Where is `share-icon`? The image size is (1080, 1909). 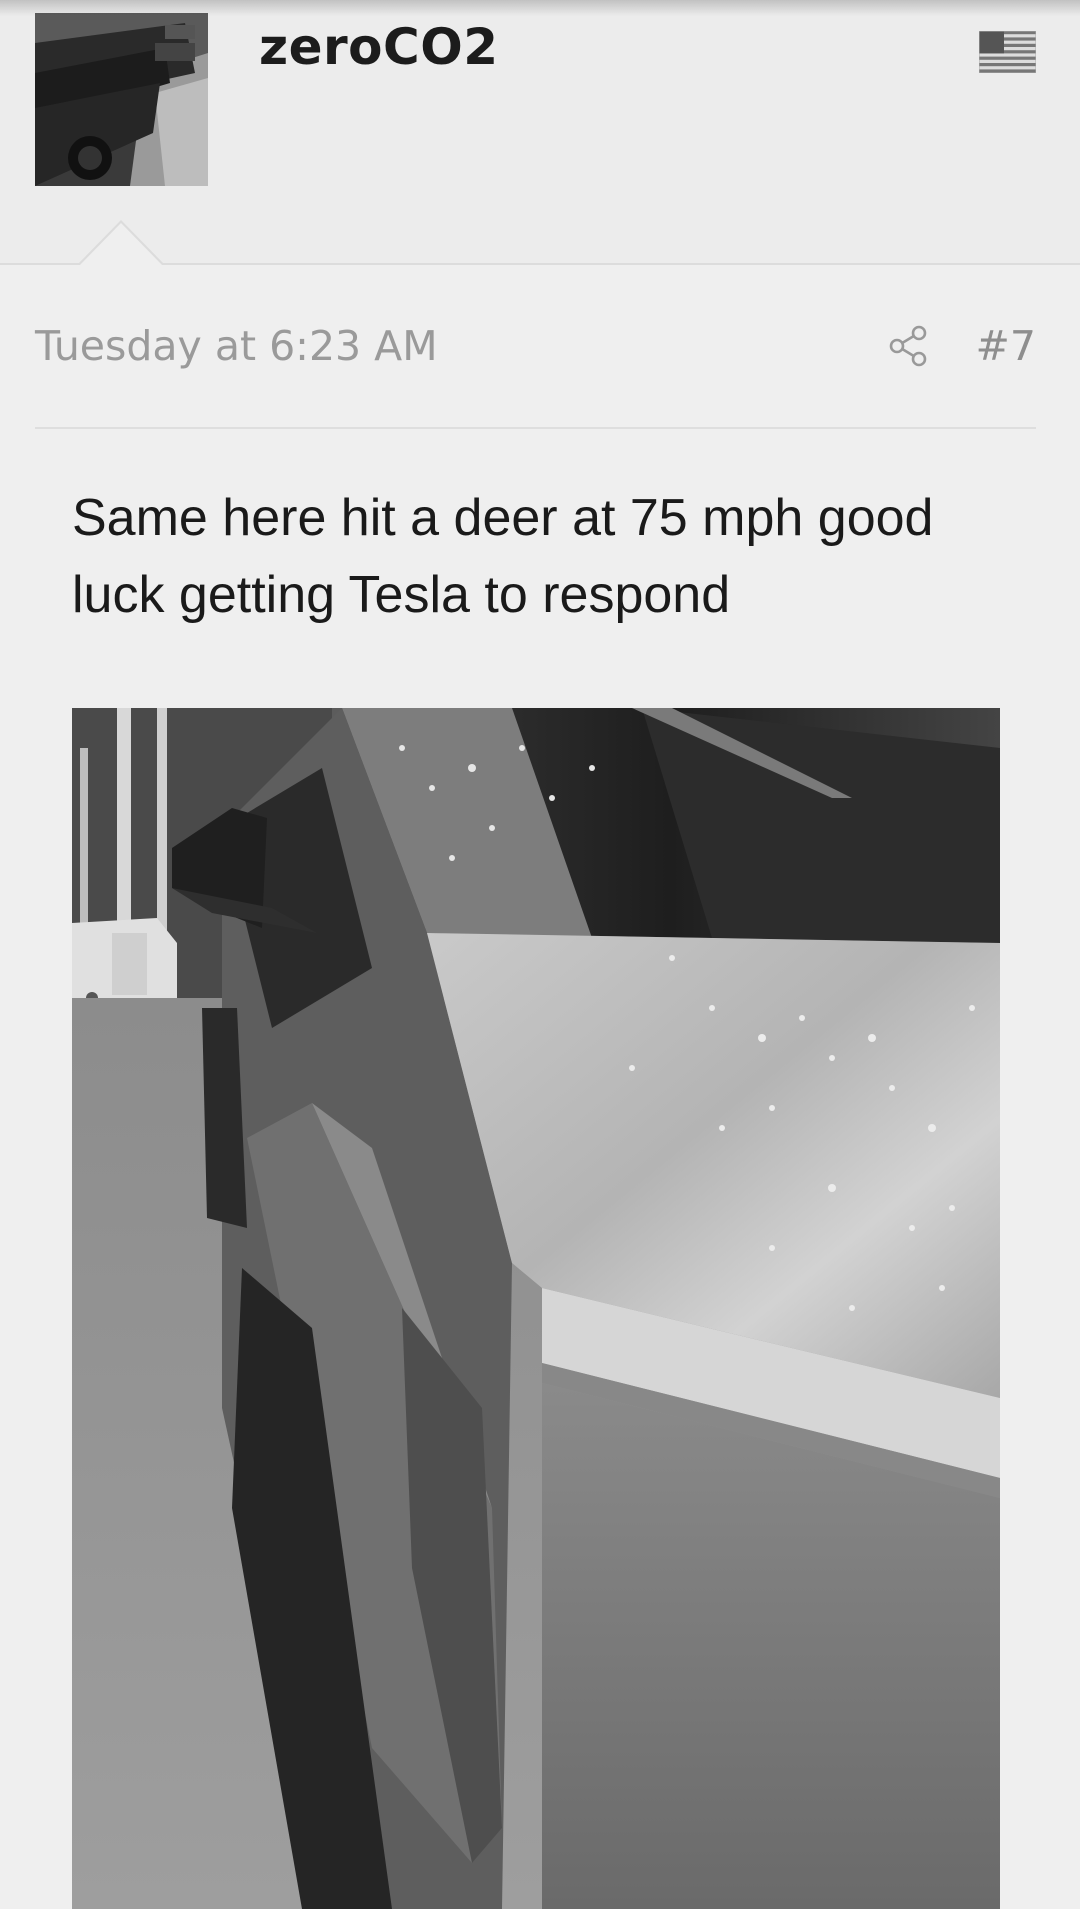
share-icon is located at coordinates (909, 346).